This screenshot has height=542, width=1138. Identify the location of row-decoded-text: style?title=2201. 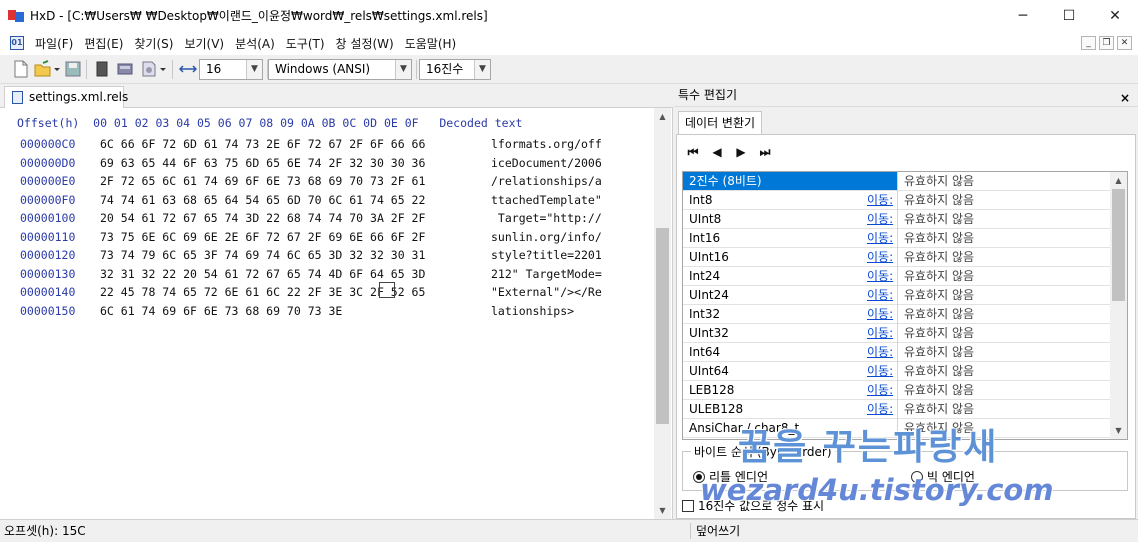
(546, 255).